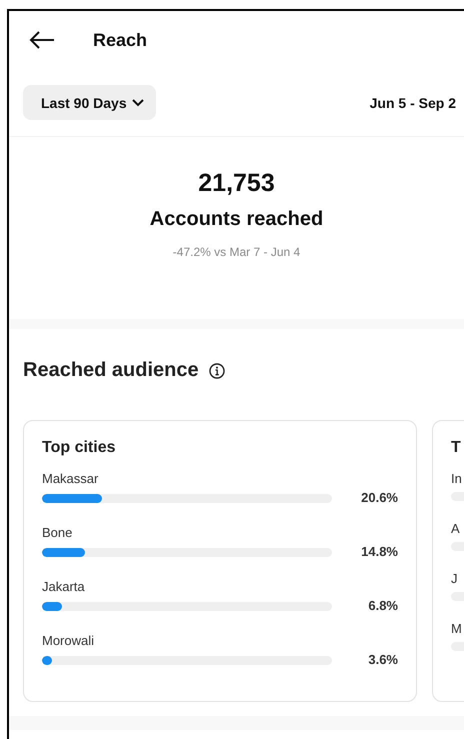 The width and height of the screenshot is (464, 739). What do you see at coordinates (120, 40) in the screenshot?
I see `page-title: Reach` at bounding box center [120, 40].